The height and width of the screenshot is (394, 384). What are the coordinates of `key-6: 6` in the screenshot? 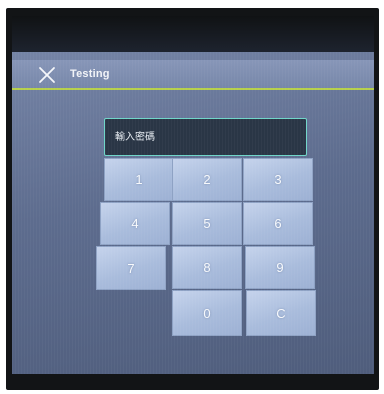 It's located at (278, 223).